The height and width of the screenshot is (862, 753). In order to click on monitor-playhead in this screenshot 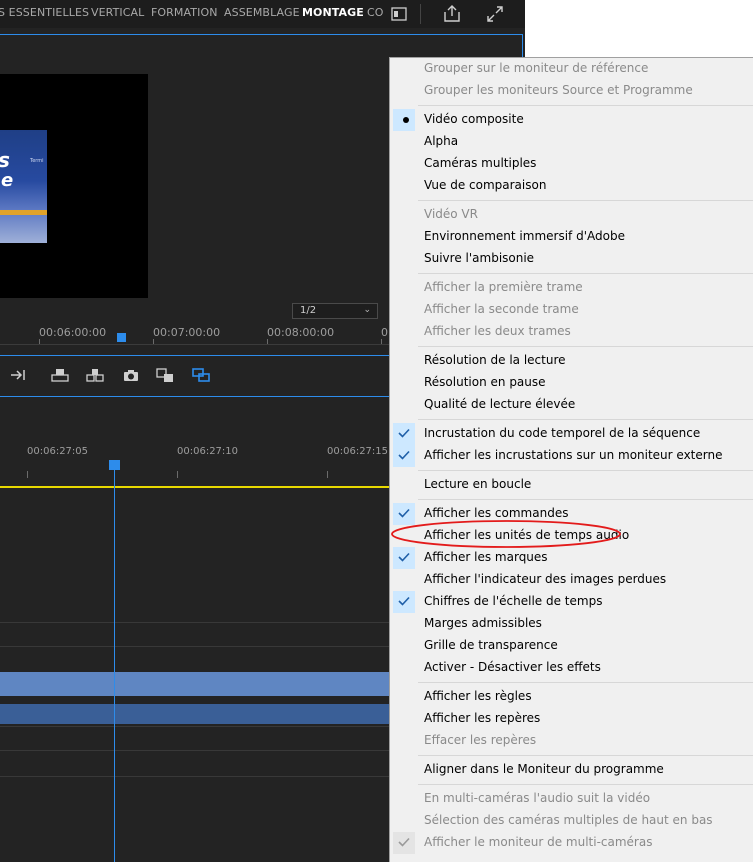, I will do `click(121, 337)`.